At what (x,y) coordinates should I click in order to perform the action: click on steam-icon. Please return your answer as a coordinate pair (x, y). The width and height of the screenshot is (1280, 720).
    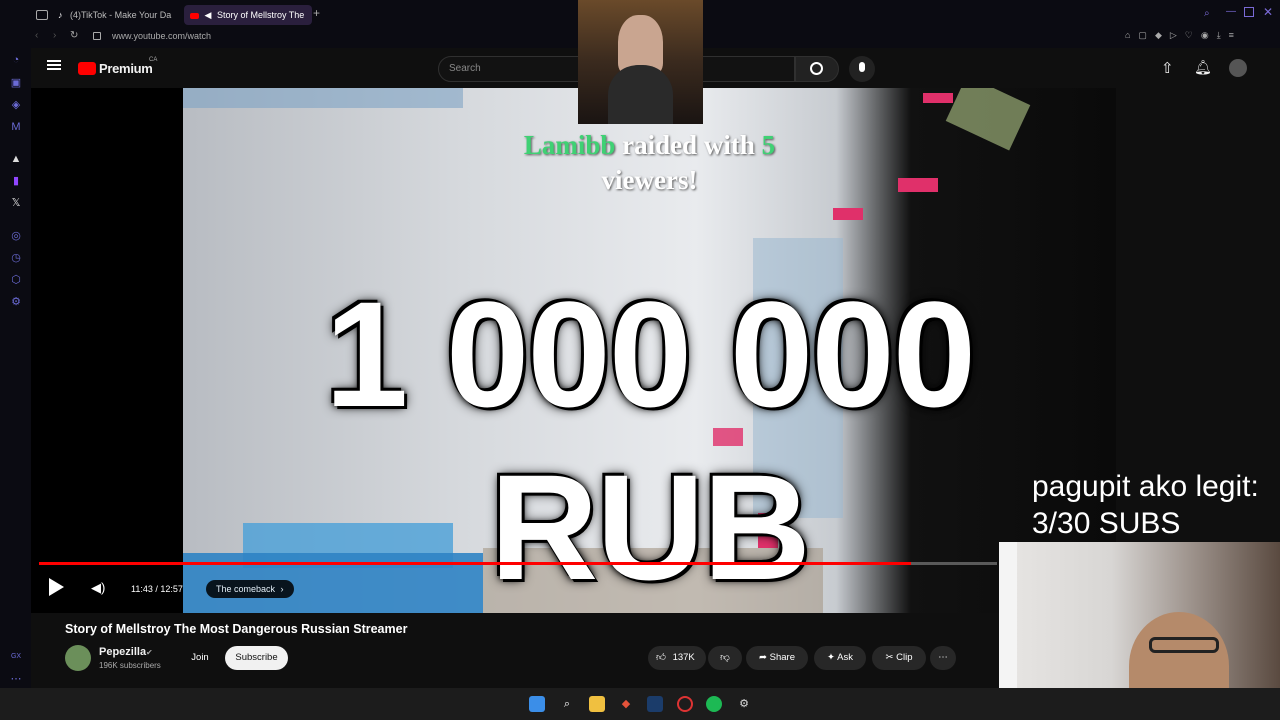
    Looking at the image, I should click on (655, 704).